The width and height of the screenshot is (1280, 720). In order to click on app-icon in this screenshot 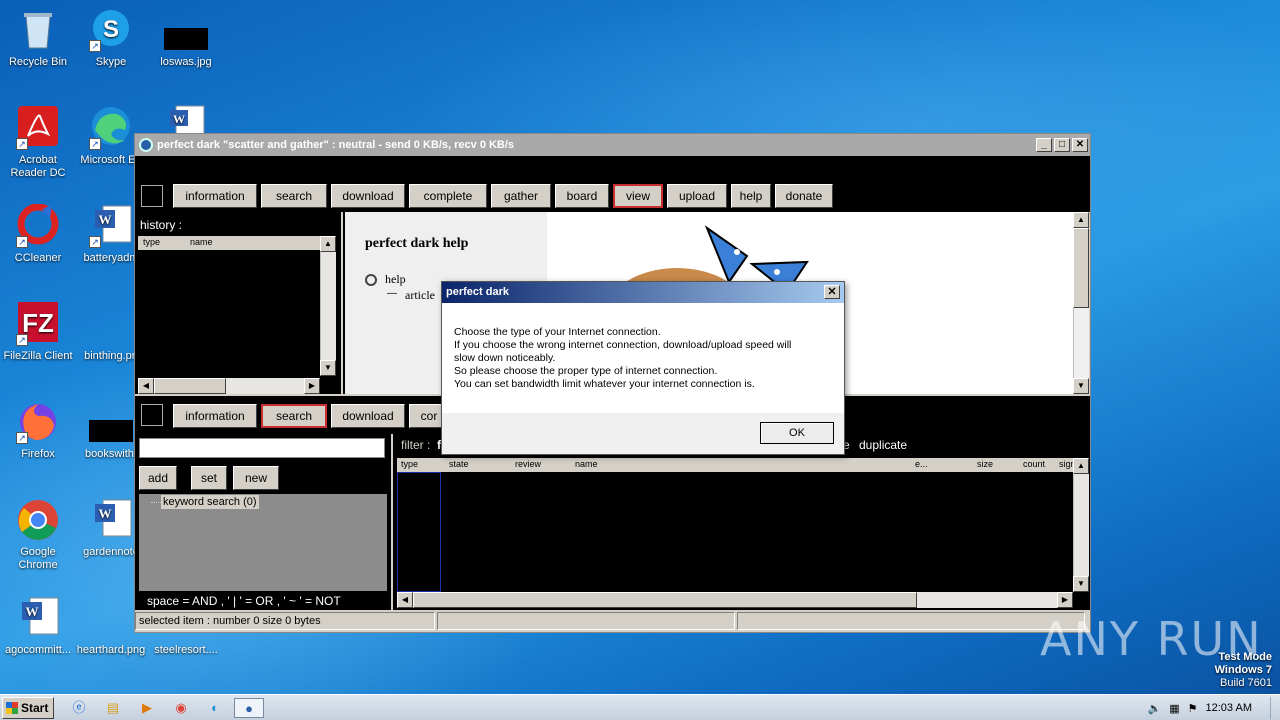, I will do `click(146, 145)`.